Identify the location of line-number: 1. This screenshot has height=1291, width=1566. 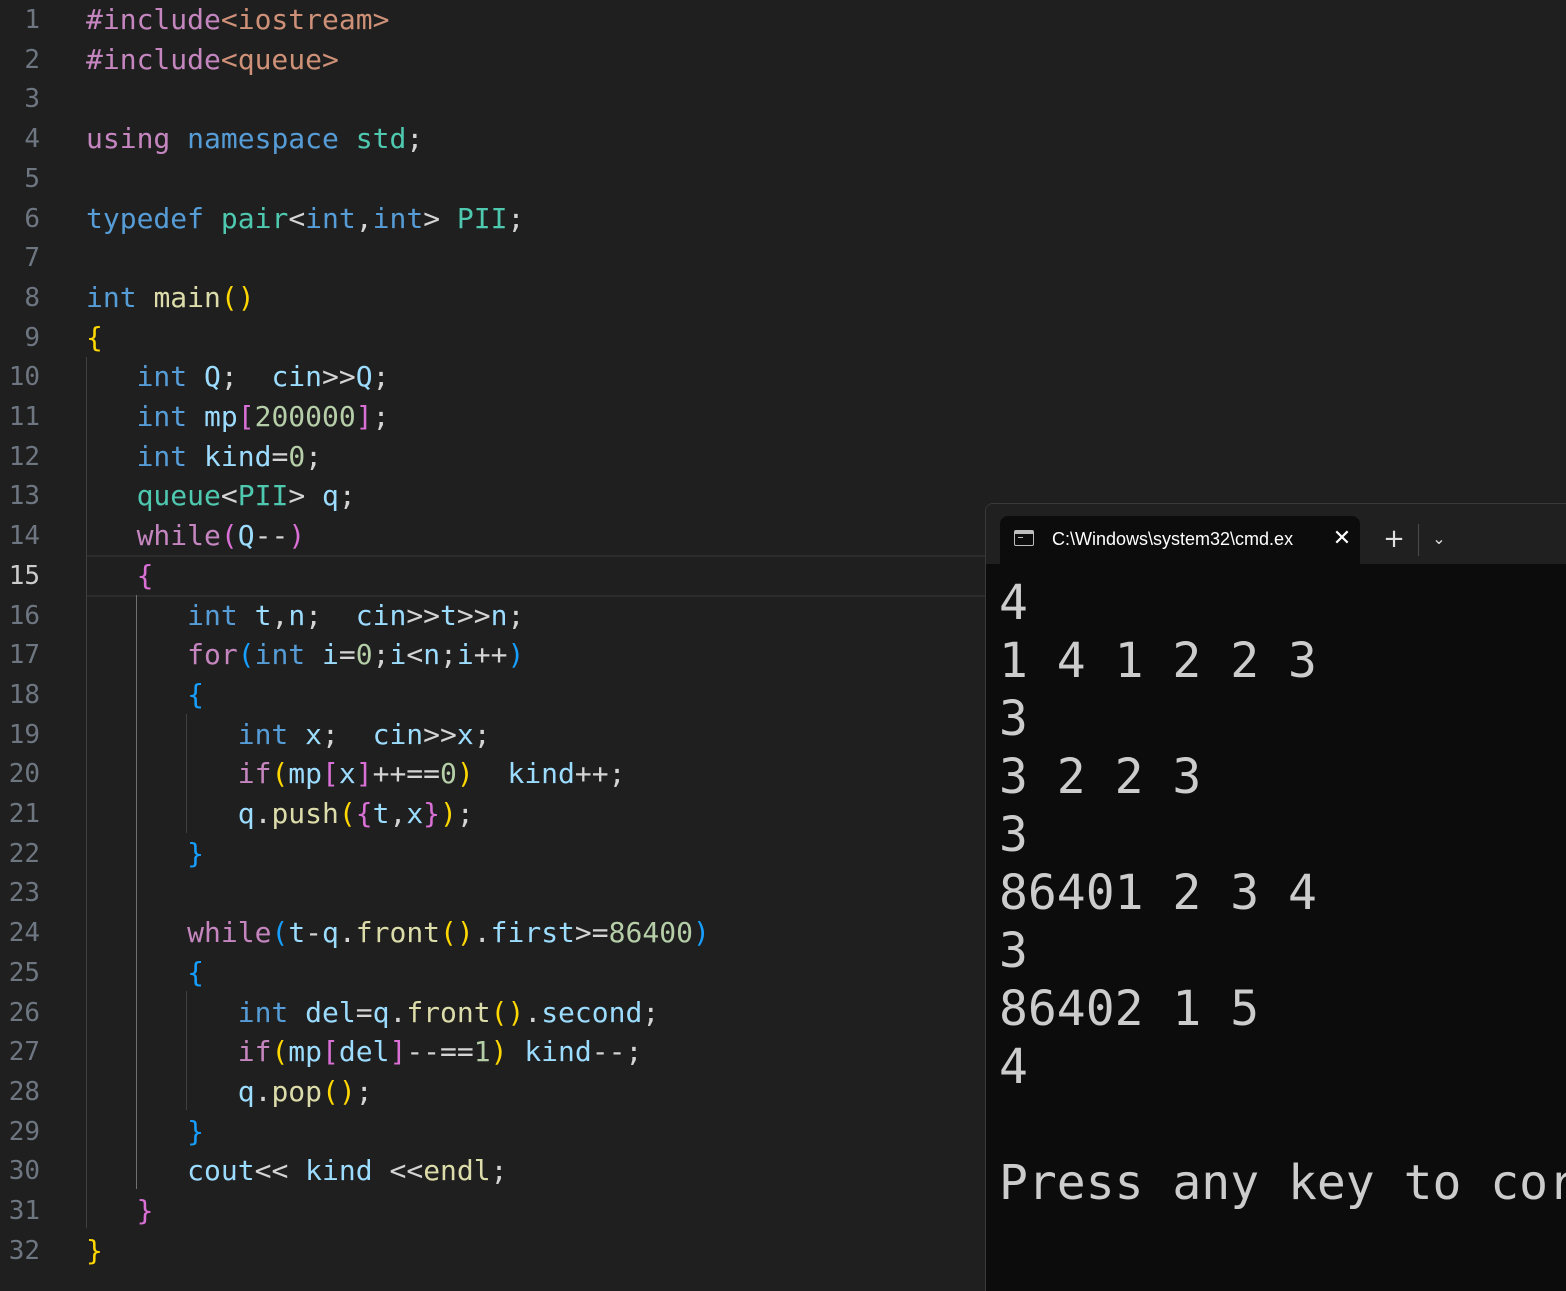
(32, 20).